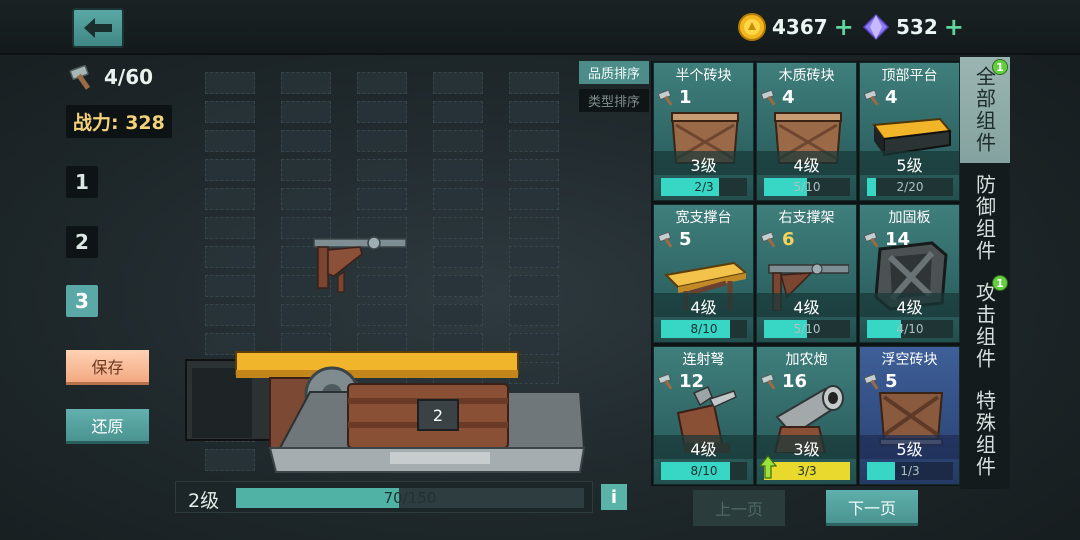 This screenshot has height=540, width=1080. I want to click on gold-coin-icon, so click(752, 27).